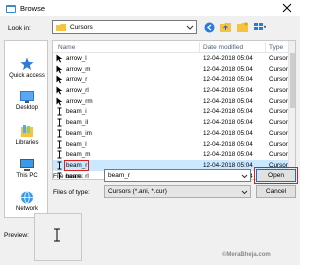 The image size is (320, 265). I want to click on place-desktop: Desktop, so click(27, 101).